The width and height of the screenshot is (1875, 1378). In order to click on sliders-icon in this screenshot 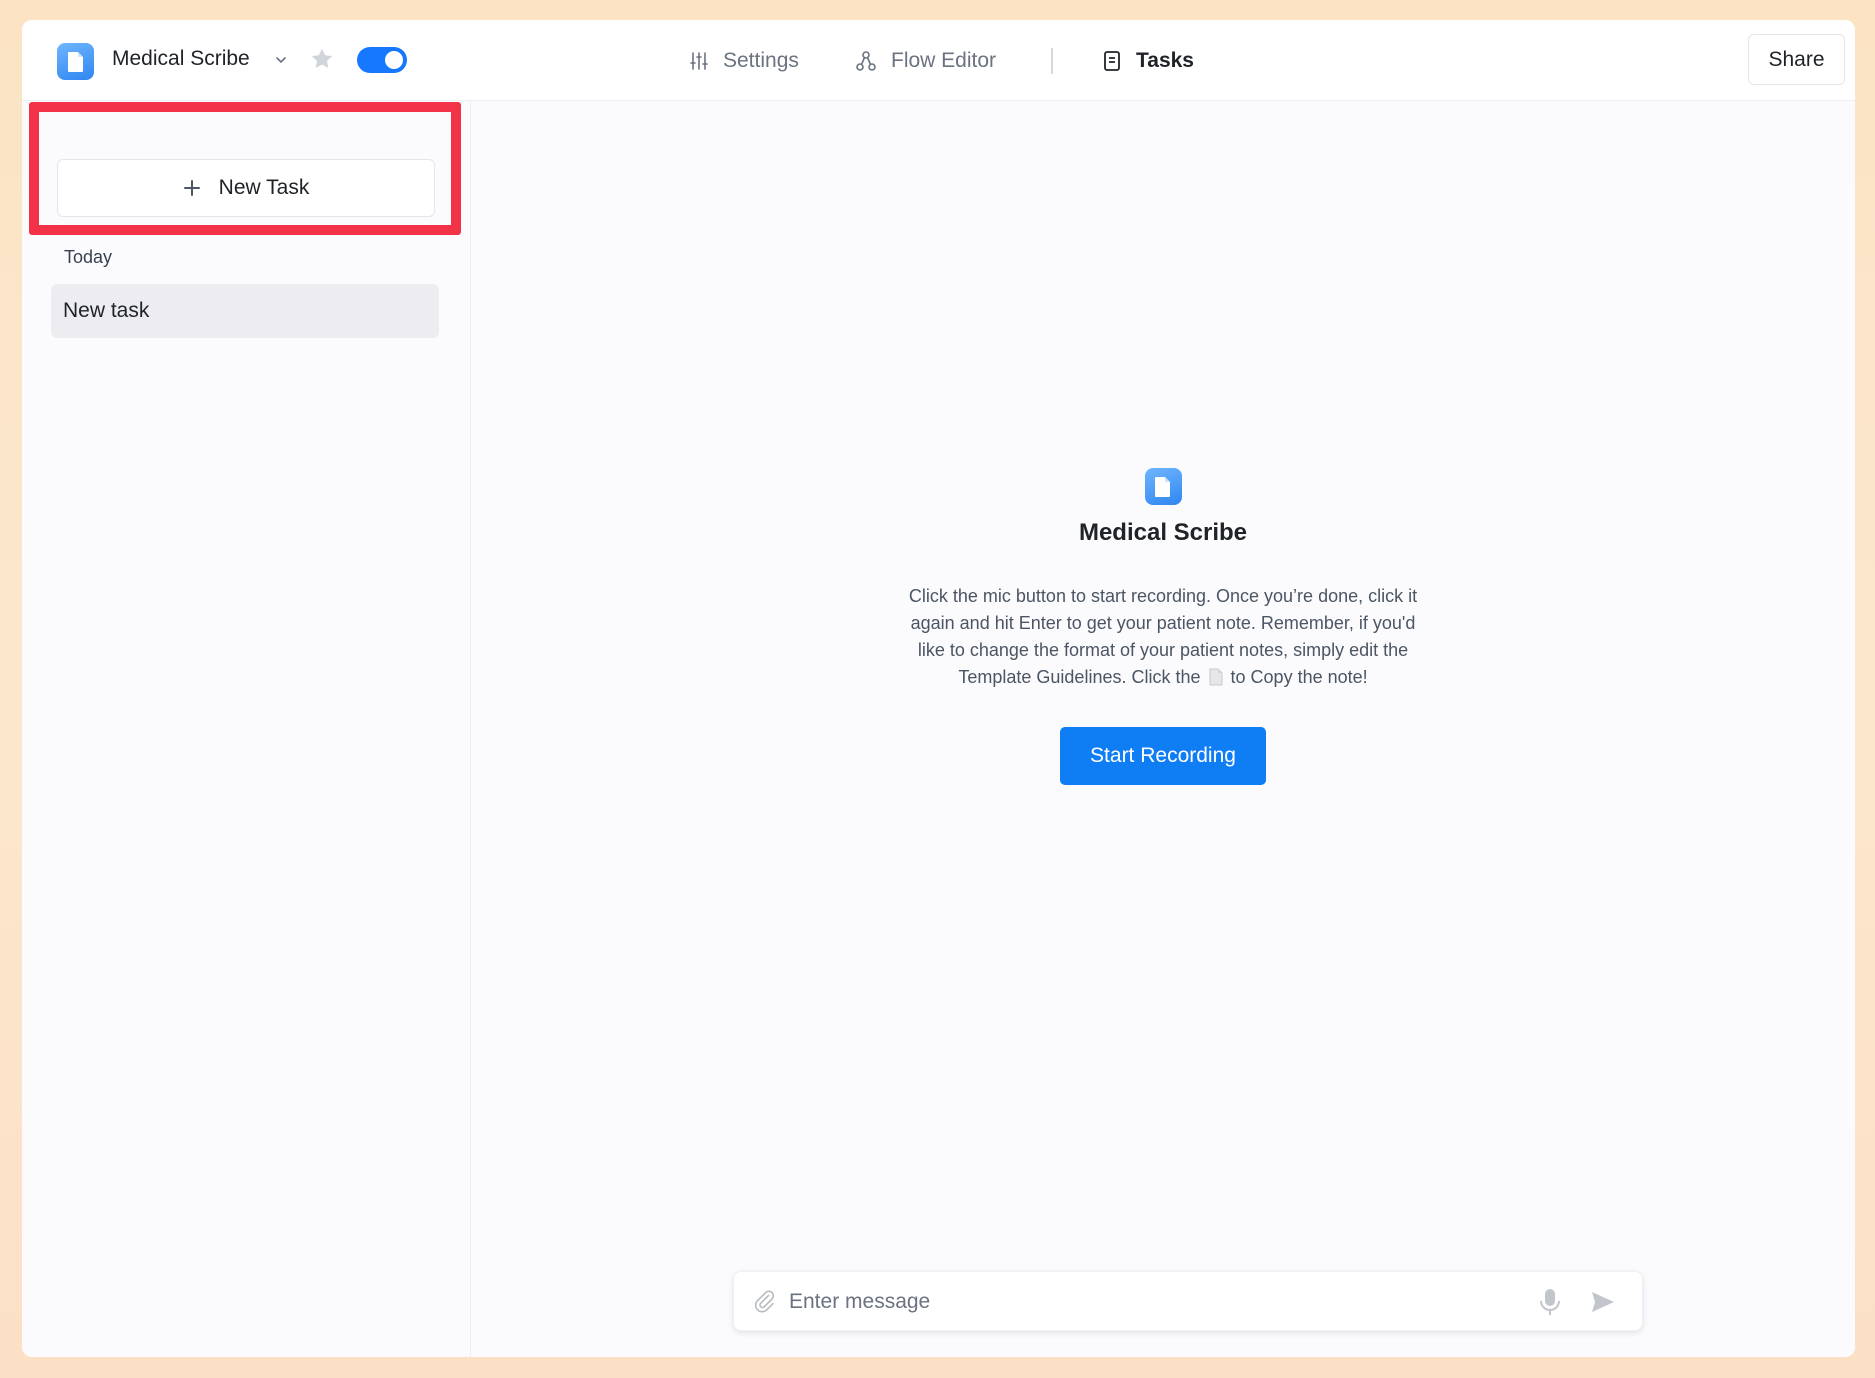, I will do `click(699, 61)`.